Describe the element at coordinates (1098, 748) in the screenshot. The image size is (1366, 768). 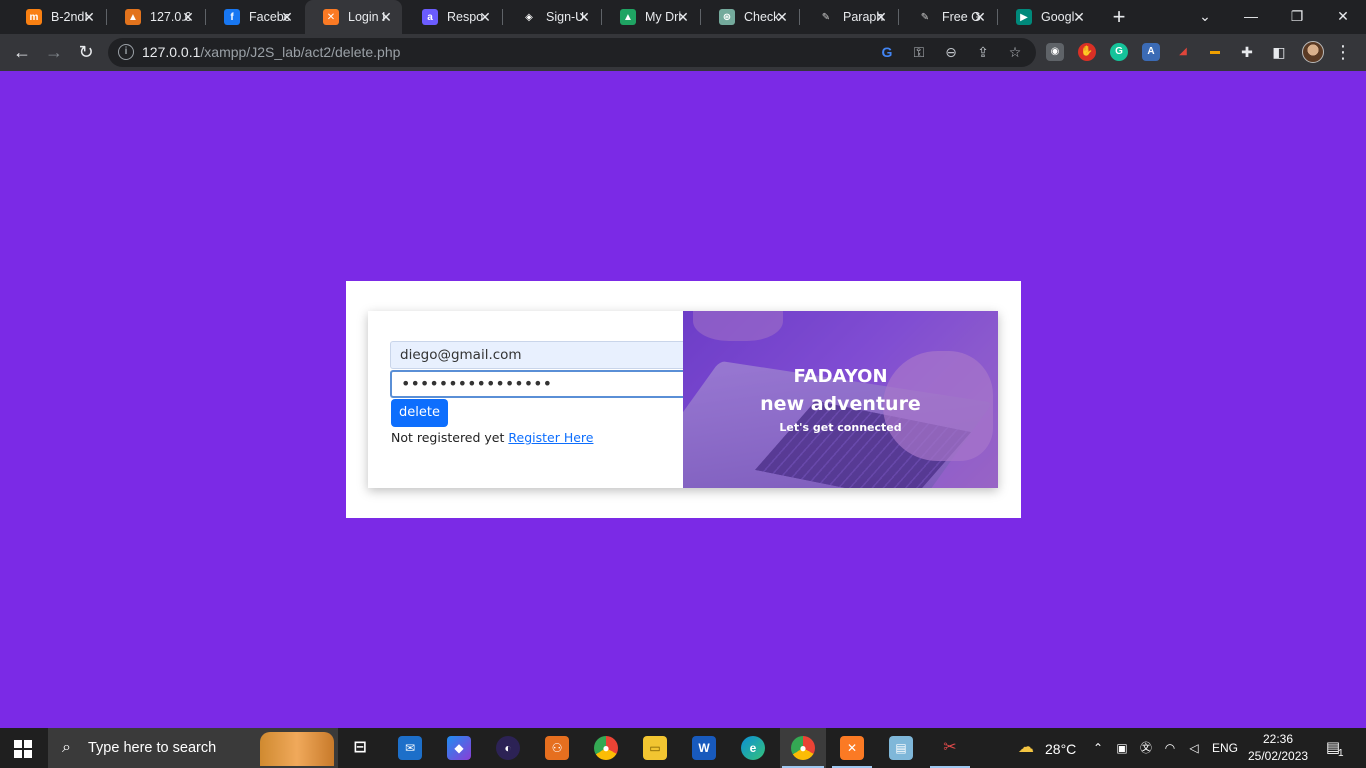
I see `tray-chevron-icon: ⌃` at that location.